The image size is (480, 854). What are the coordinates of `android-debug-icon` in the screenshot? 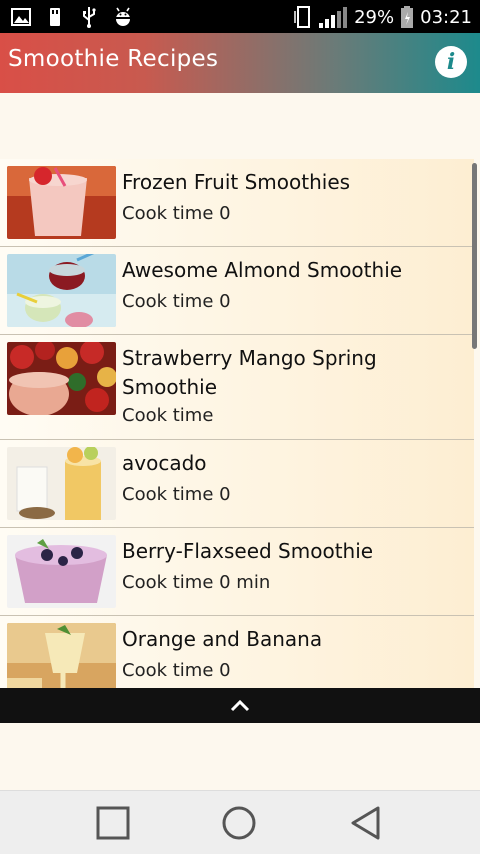 It's located at (123, 16).